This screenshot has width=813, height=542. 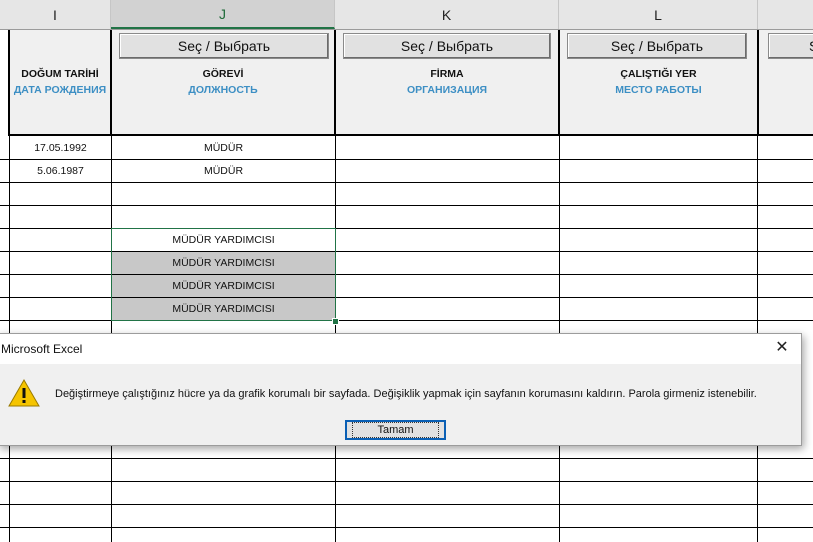 I want to click on close-icon: ✕, so click(x=782, y=348).